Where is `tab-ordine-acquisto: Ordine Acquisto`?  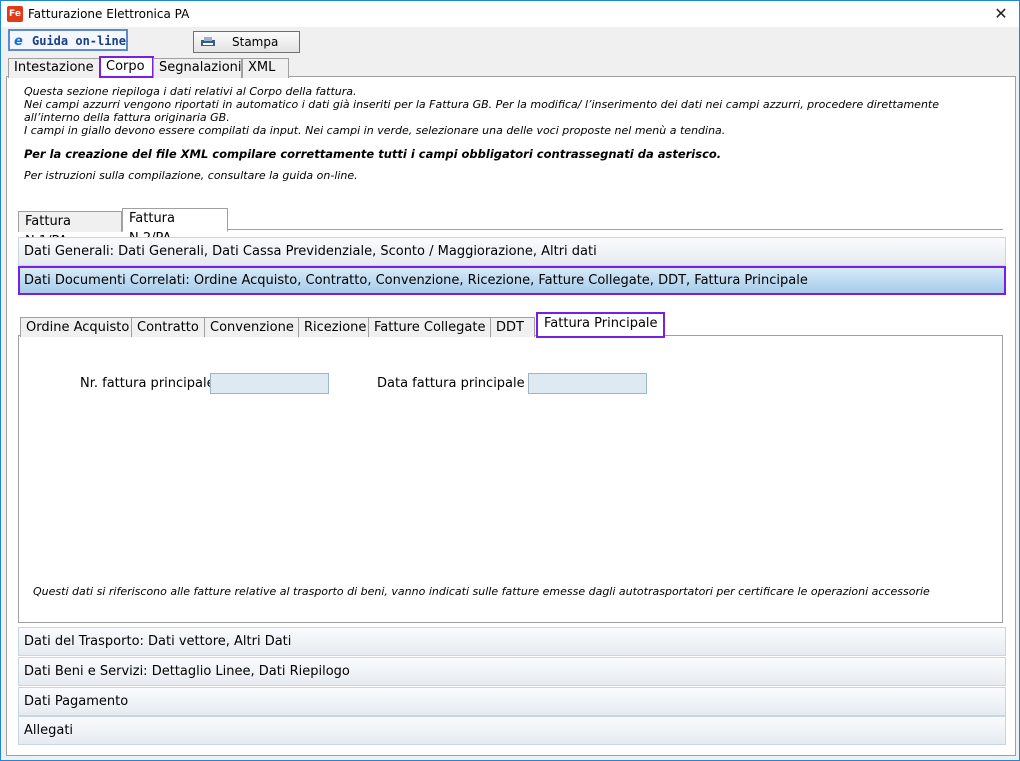
tab-ordine-acquisto: Ordine Acquisto is located at coordinates (76, 327).